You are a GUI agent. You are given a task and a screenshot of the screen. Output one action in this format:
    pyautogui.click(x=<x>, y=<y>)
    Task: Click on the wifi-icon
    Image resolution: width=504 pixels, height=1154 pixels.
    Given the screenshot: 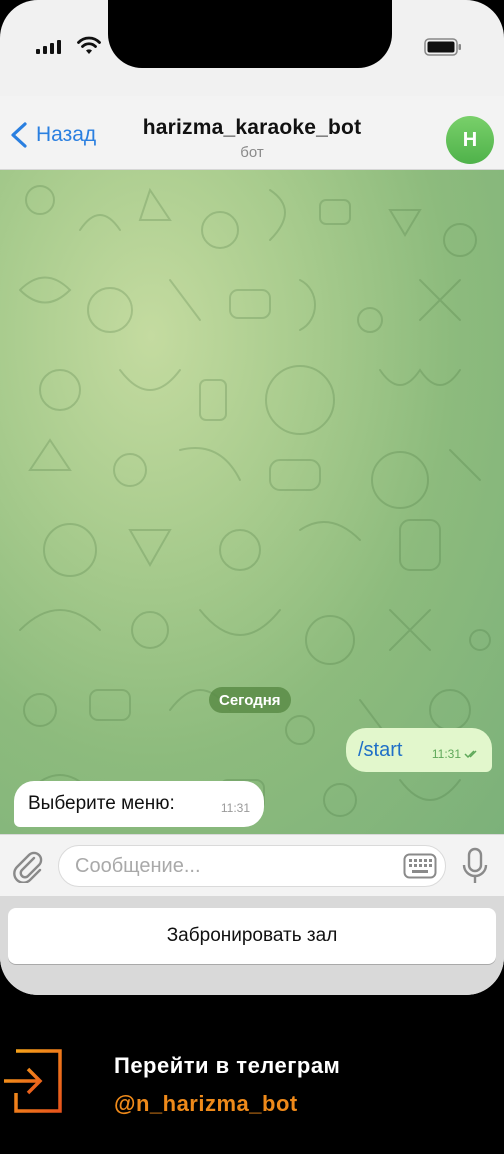 What is the action you would take?
    pyautogui.click(x=89, y=45)
    